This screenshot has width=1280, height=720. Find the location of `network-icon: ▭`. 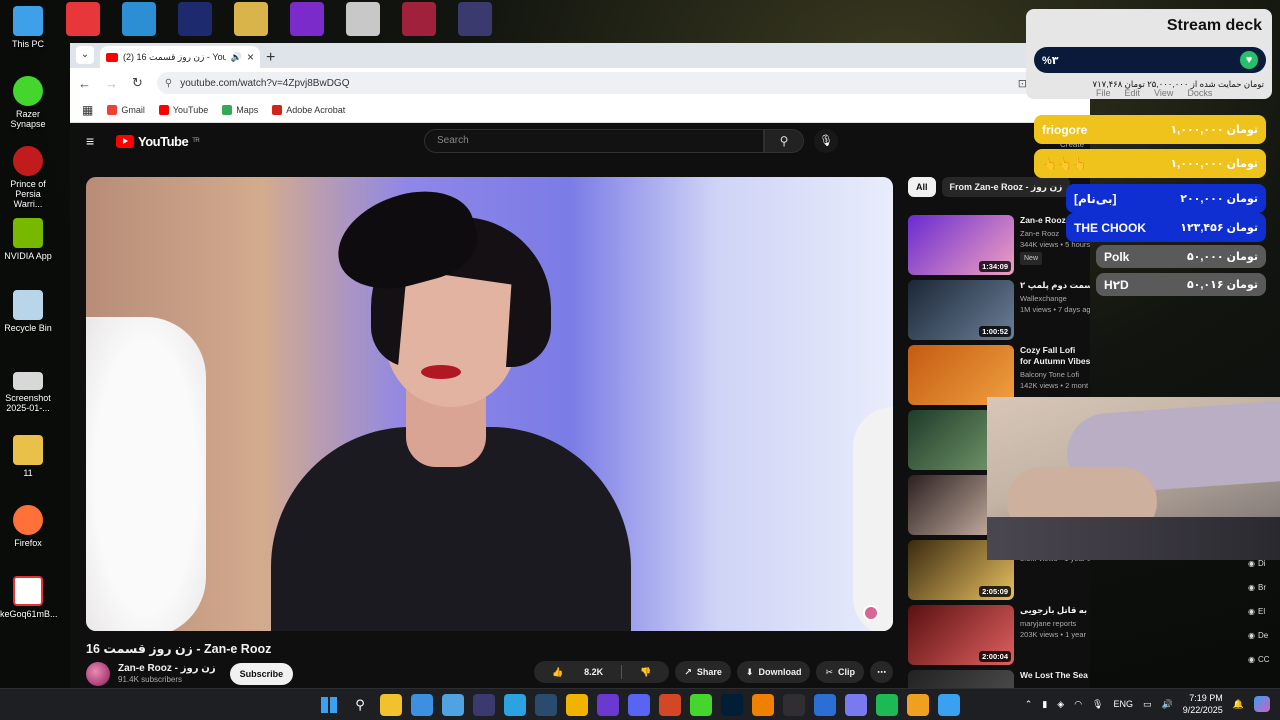

network-icon: ▭ is located at coordinates (1147, 704).